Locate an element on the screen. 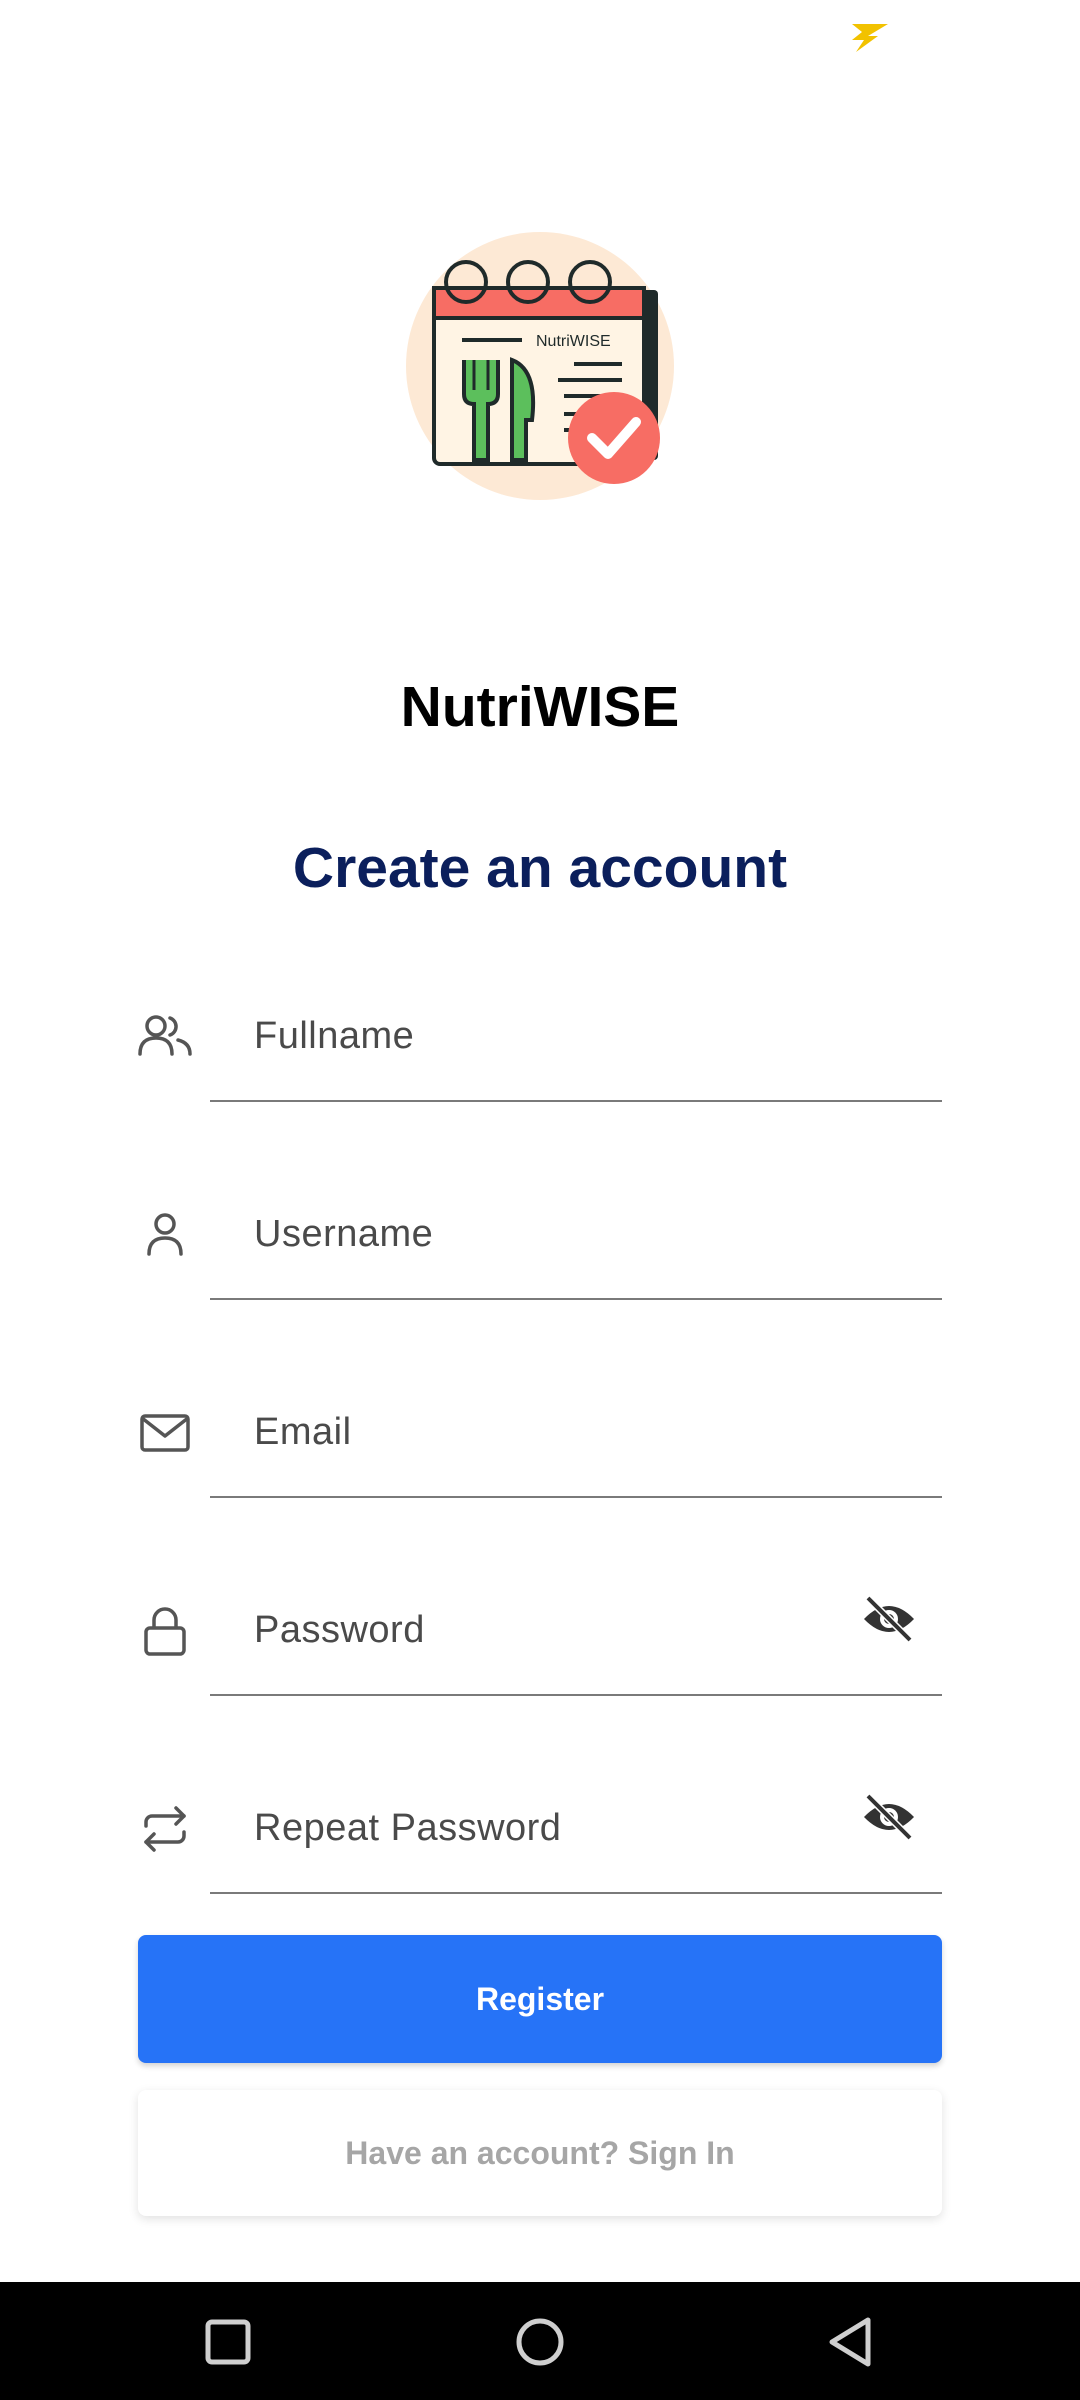 This screenshot has height=2400, width=1080. lock-icon is located at coordinates (165, 1631).